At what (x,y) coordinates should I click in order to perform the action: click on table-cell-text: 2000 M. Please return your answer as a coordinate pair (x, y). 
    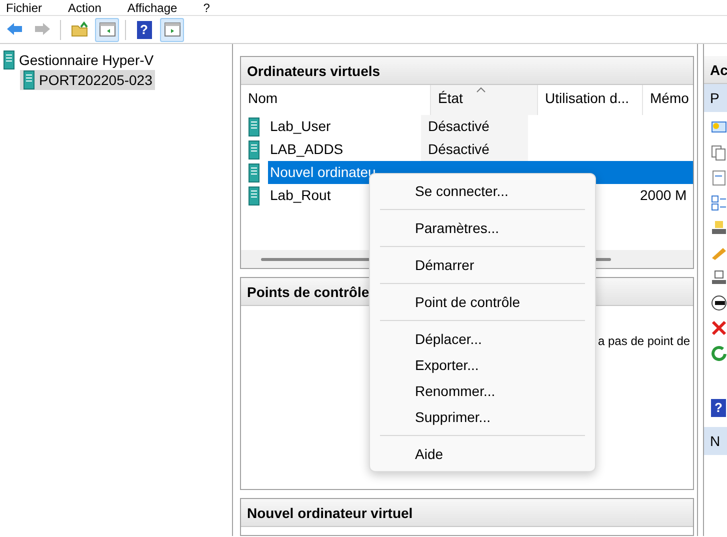
    Looking at the image, I should click on (663, 195).